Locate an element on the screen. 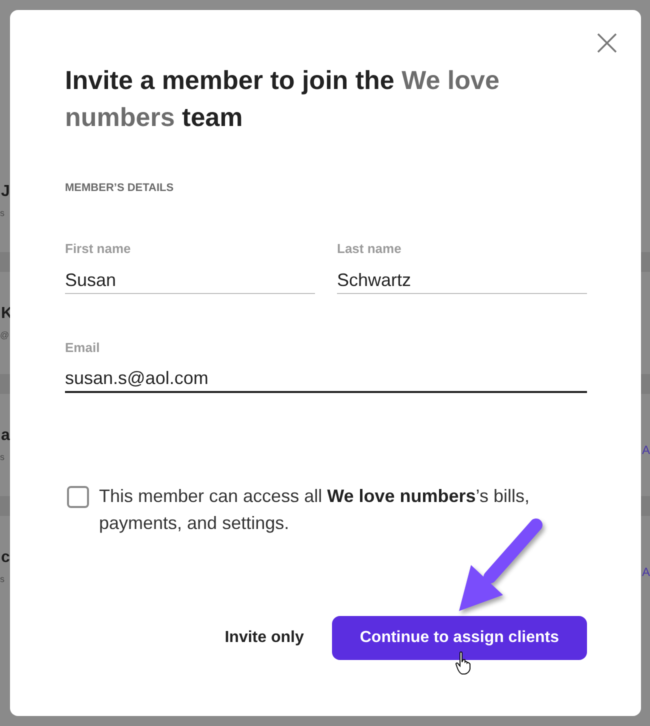  access-permission-text: This member can access all We love numbers’s bills, payments, and settings. is located at coordinates (314, 510).